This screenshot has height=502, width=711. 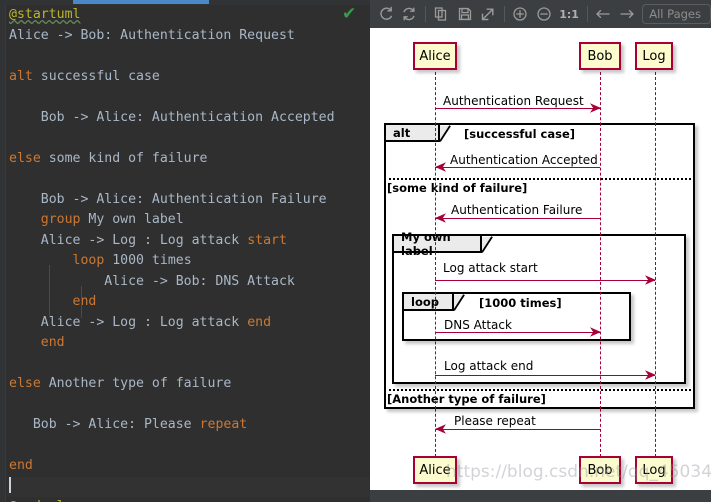 I want to click on participant-top-log: Log, so click(x=654, y=56).